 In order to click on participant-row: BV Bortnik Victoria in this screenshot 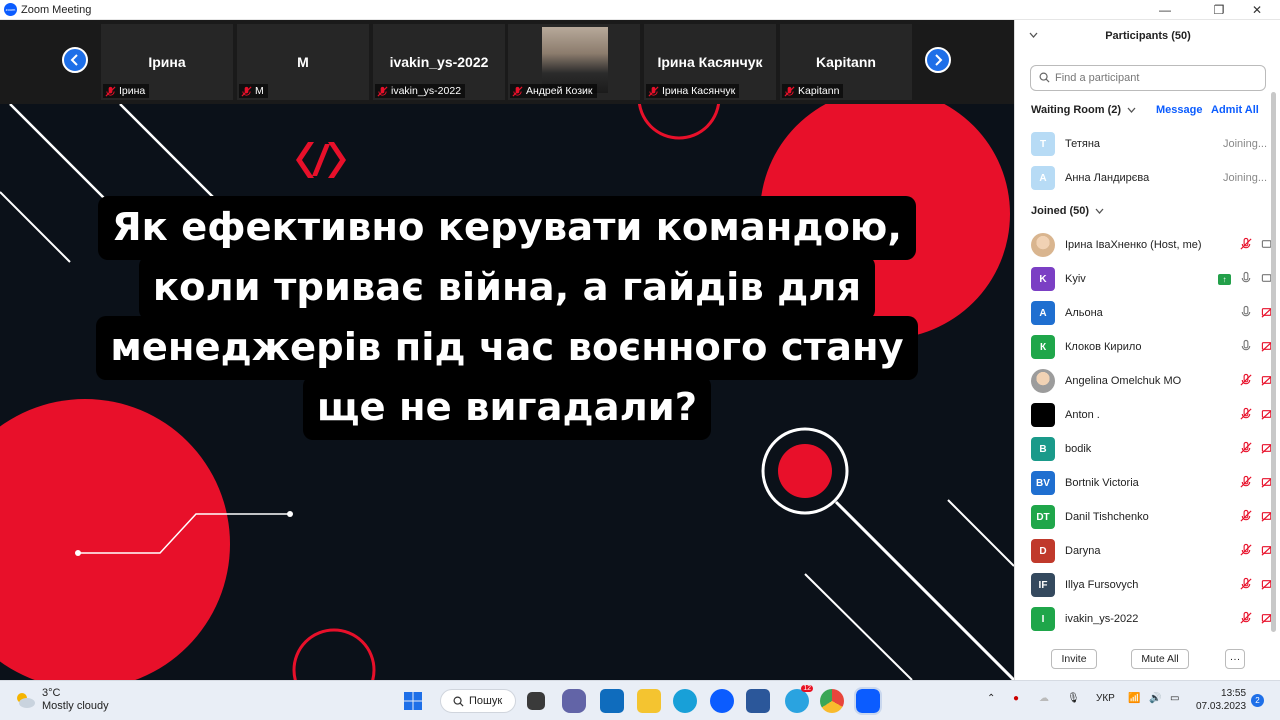, I will do `click(1153, 483)`.